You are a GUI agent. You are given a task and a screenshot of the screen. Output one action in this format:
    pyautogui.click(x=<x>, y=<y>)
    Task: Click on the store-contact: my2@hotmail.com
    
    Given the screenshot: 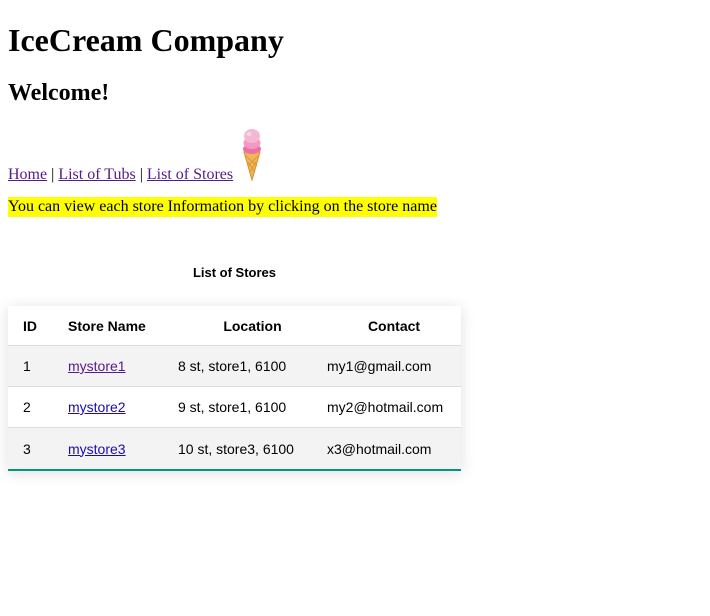 What is the action you would take?
    pyautogui.click(x=385, y=407)
    